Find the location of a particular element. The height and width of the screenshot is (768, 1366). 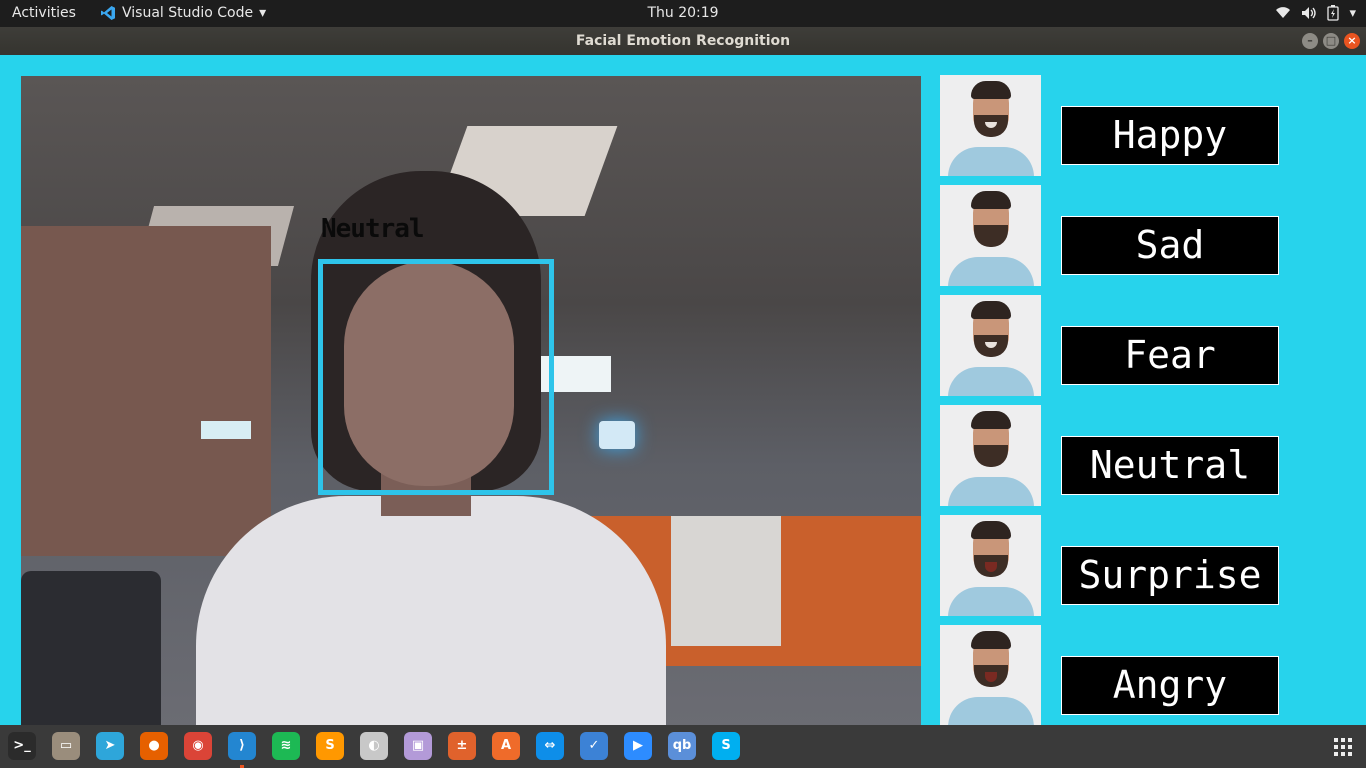

detected-emotion-label: Neutral is located at coordinates (373, 229).